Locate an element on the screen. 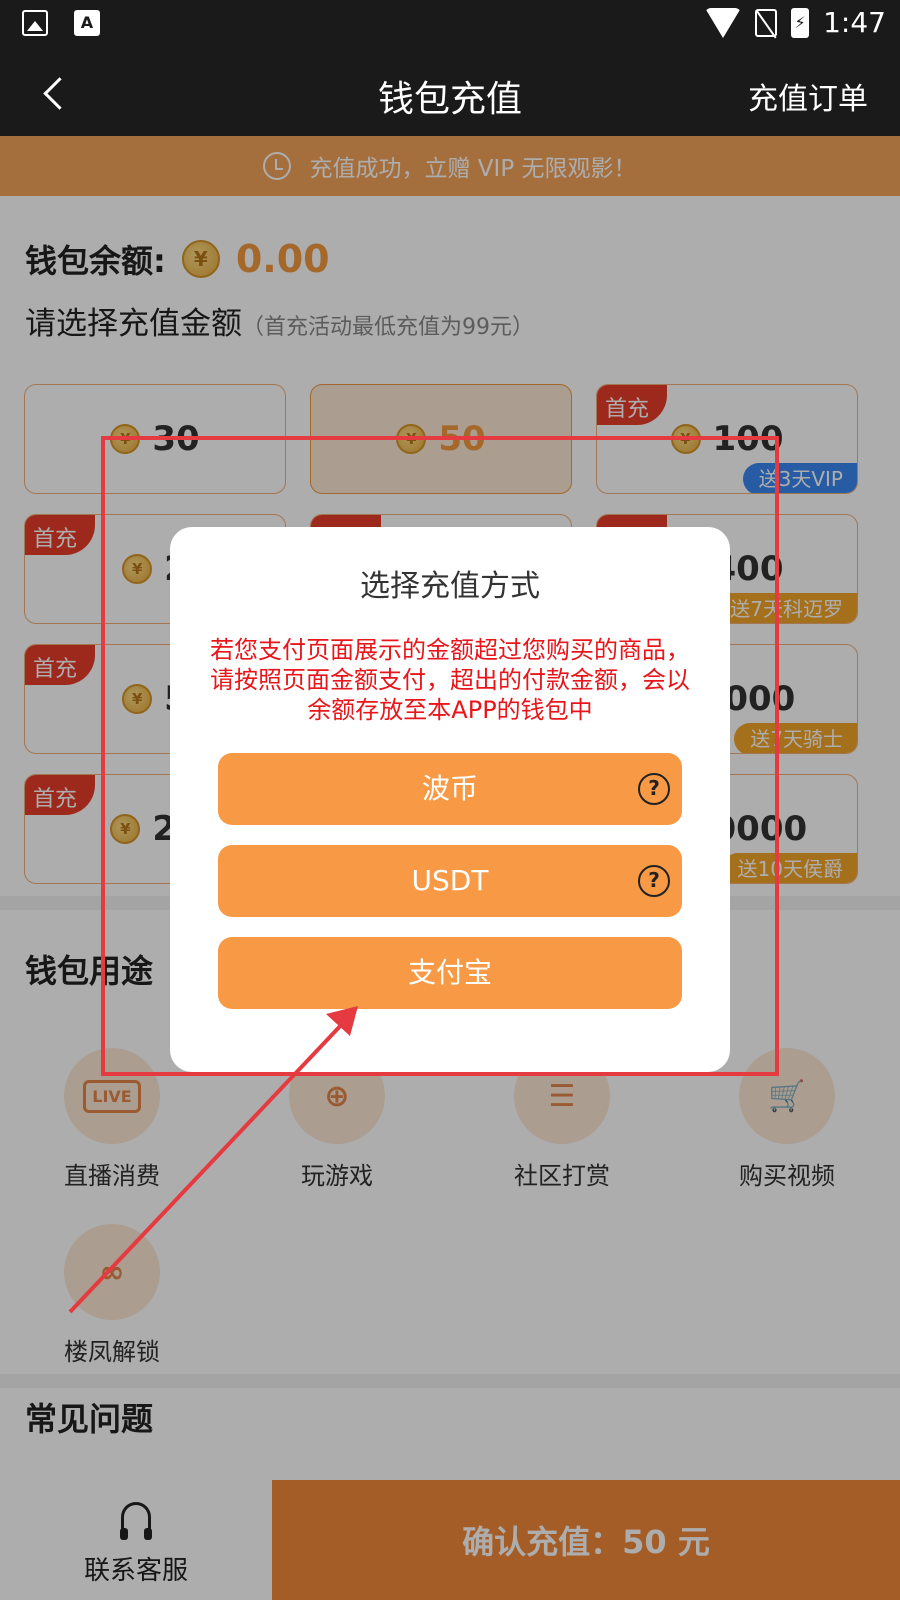 This screenshot has height=1600, width=900. pay-usdt-button: USDT ? is located at coordinates (450, 881).